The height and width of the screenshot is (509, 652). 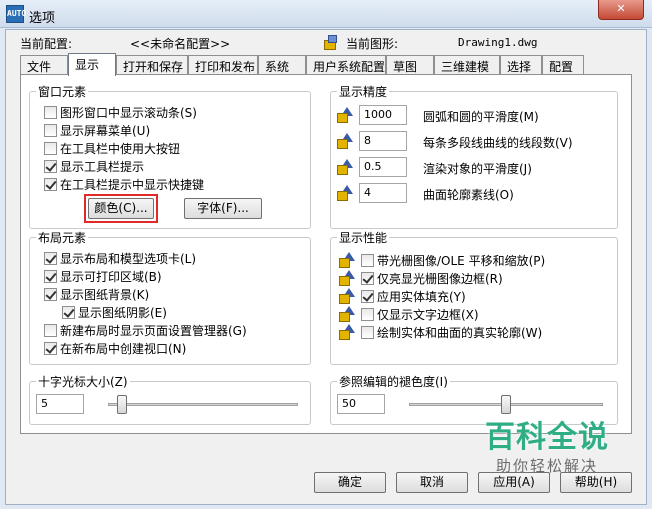 I want to click on watermark-logo: 百科全说 助你轻松解决, so click(x=547, y=451).